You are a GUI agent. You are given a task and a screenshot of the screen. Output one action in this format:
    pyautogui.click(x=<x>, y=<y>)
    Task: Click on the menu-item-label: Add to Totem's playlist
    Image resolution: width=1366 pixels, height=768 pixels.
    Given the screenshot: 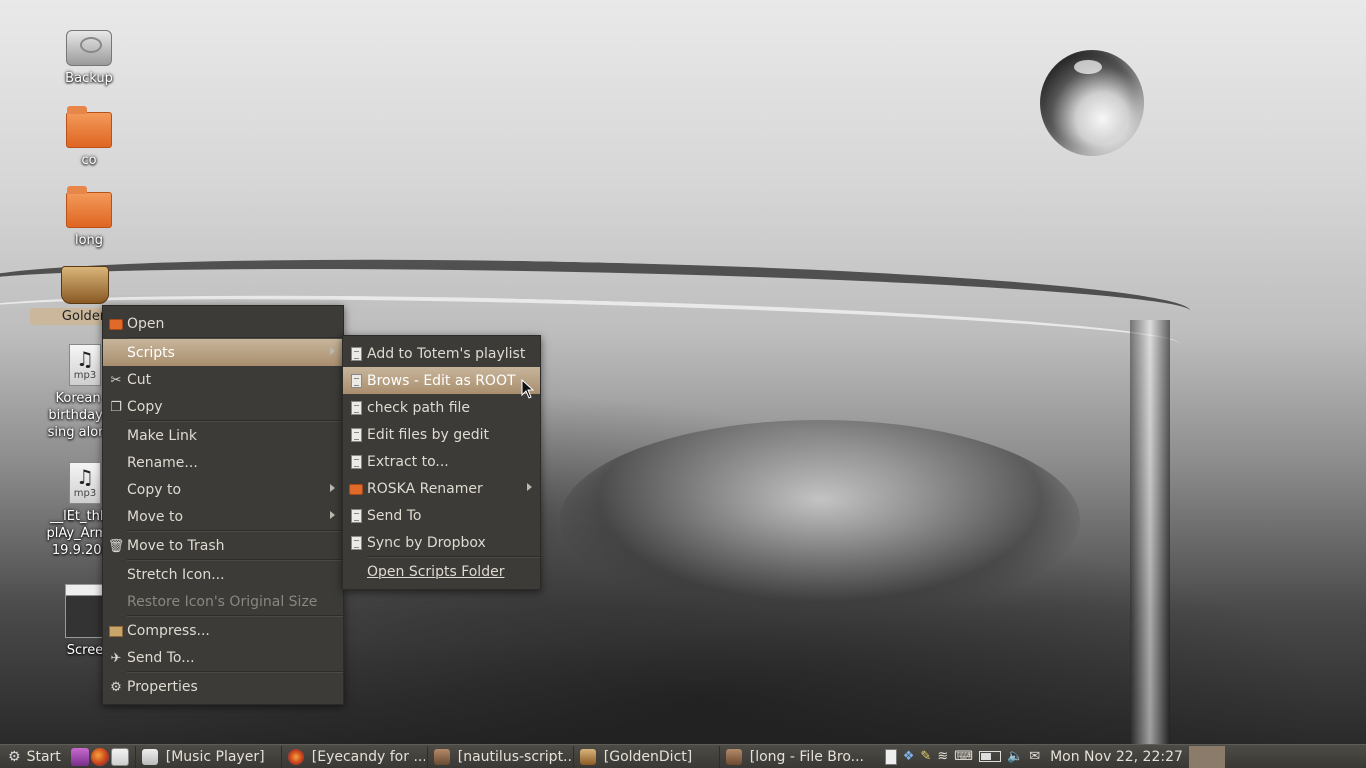 What is the action you would take?
    pyautogui.click(x=446, y=353)
    